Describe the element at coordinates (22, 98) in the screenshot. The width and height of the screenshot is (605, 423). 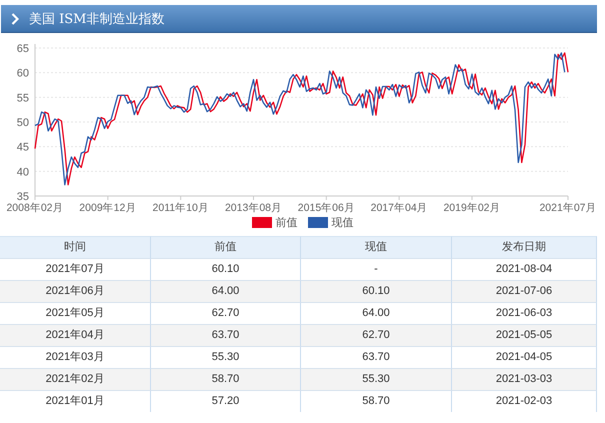
I see `axis-label: 55` at that location.